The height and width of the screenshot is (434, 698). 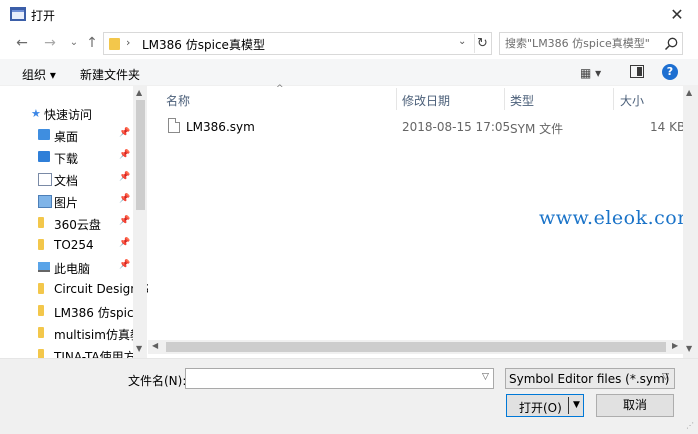 I want to click on refresh-button: ↻, so click(x=482, y=43).